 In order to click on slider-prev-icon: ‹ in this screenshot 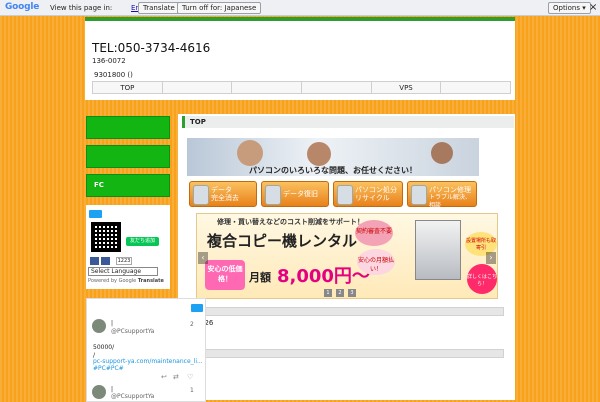, I will do `click(203, 258)`.